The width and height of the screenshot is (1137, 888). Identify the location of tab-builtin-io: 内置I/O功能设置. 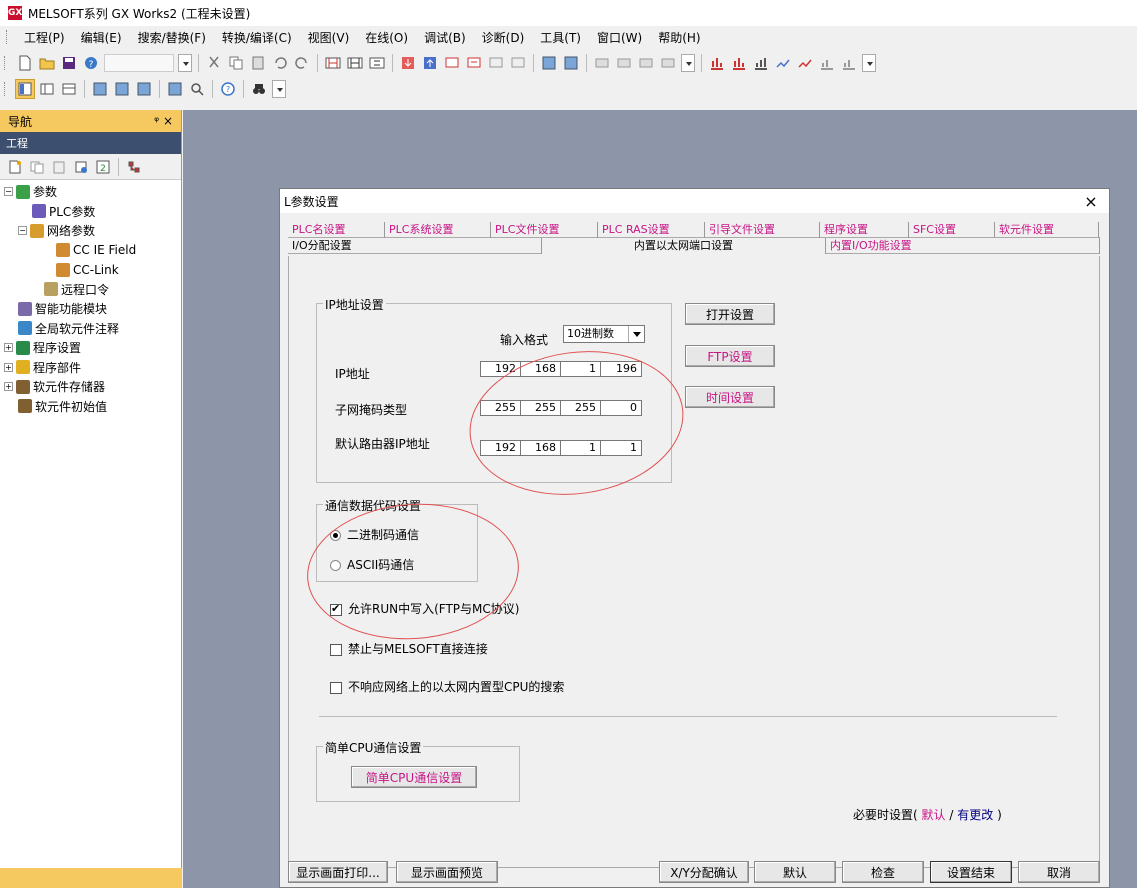
(963, 246).